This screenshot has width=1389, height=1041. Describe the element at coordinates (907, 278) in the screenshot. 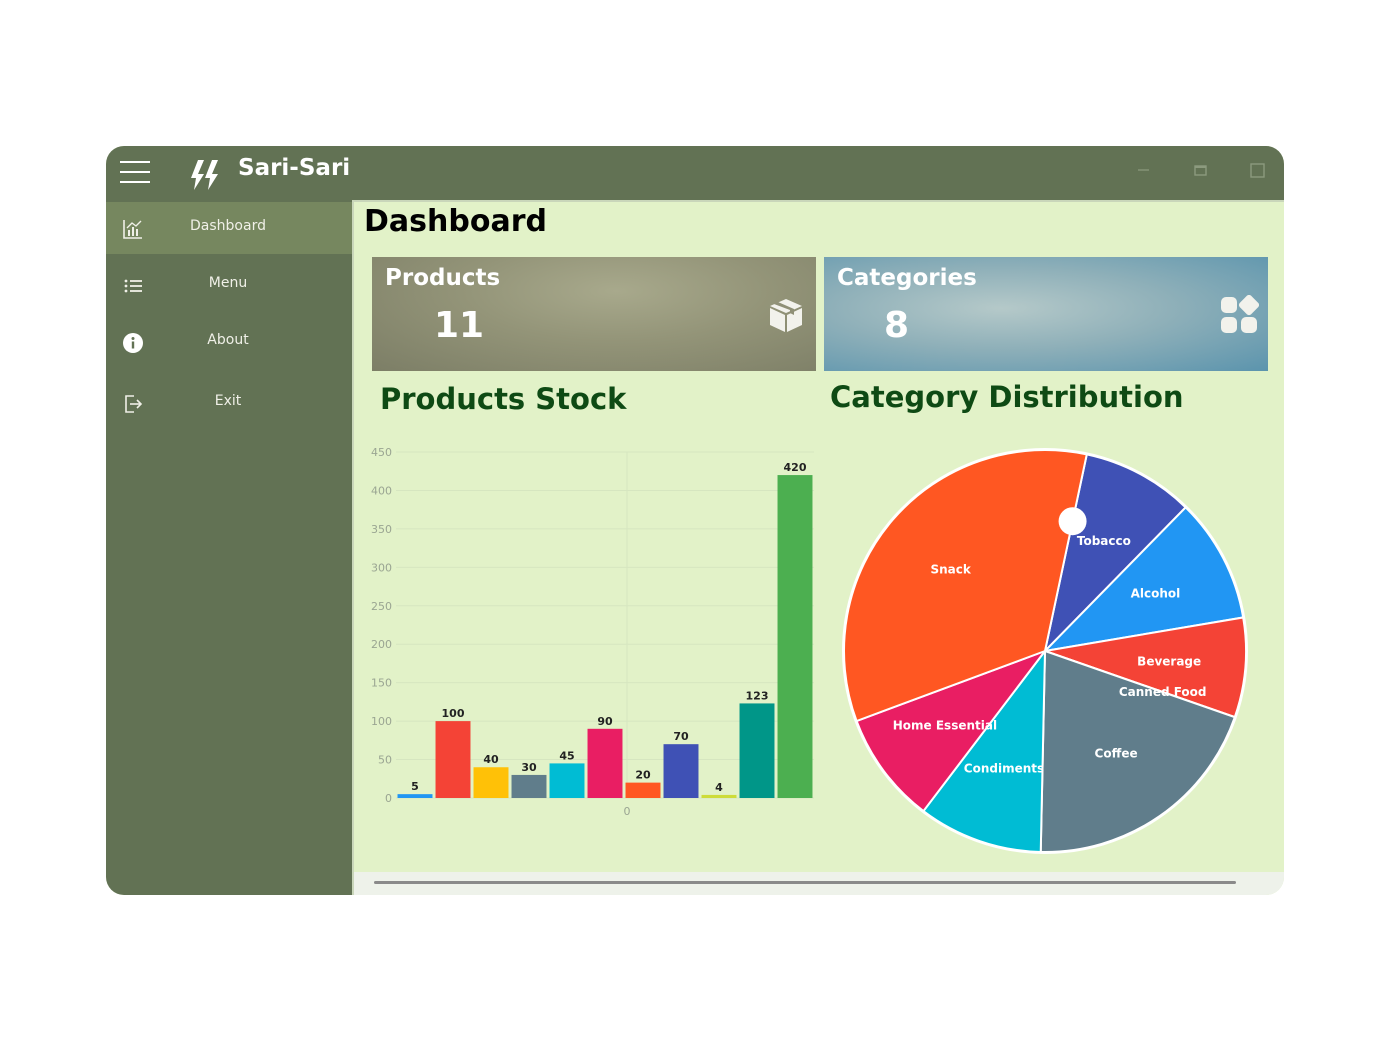

I see `card-label: Categories` at that location.